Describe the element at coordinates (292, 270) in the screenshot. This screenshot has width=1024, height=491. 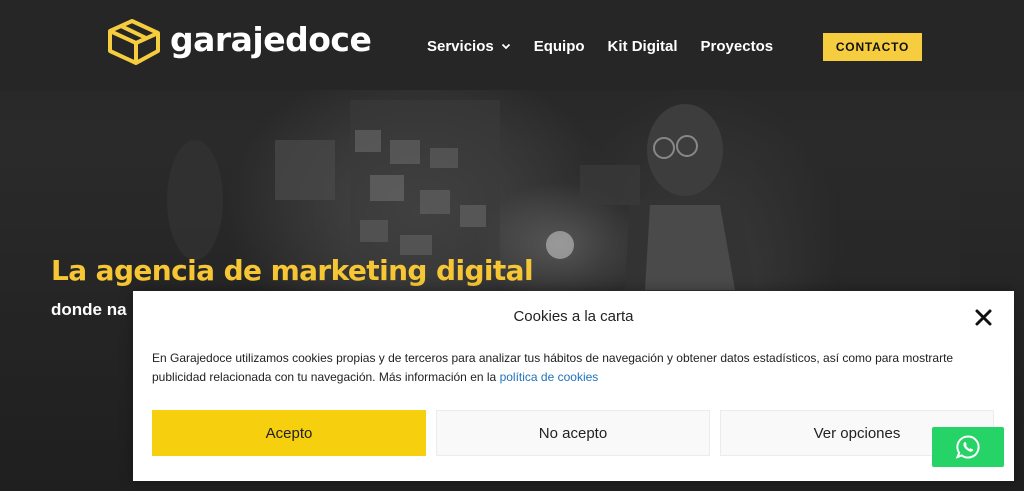
I see `hero-headline: La agencia de marketing digital` at that location.